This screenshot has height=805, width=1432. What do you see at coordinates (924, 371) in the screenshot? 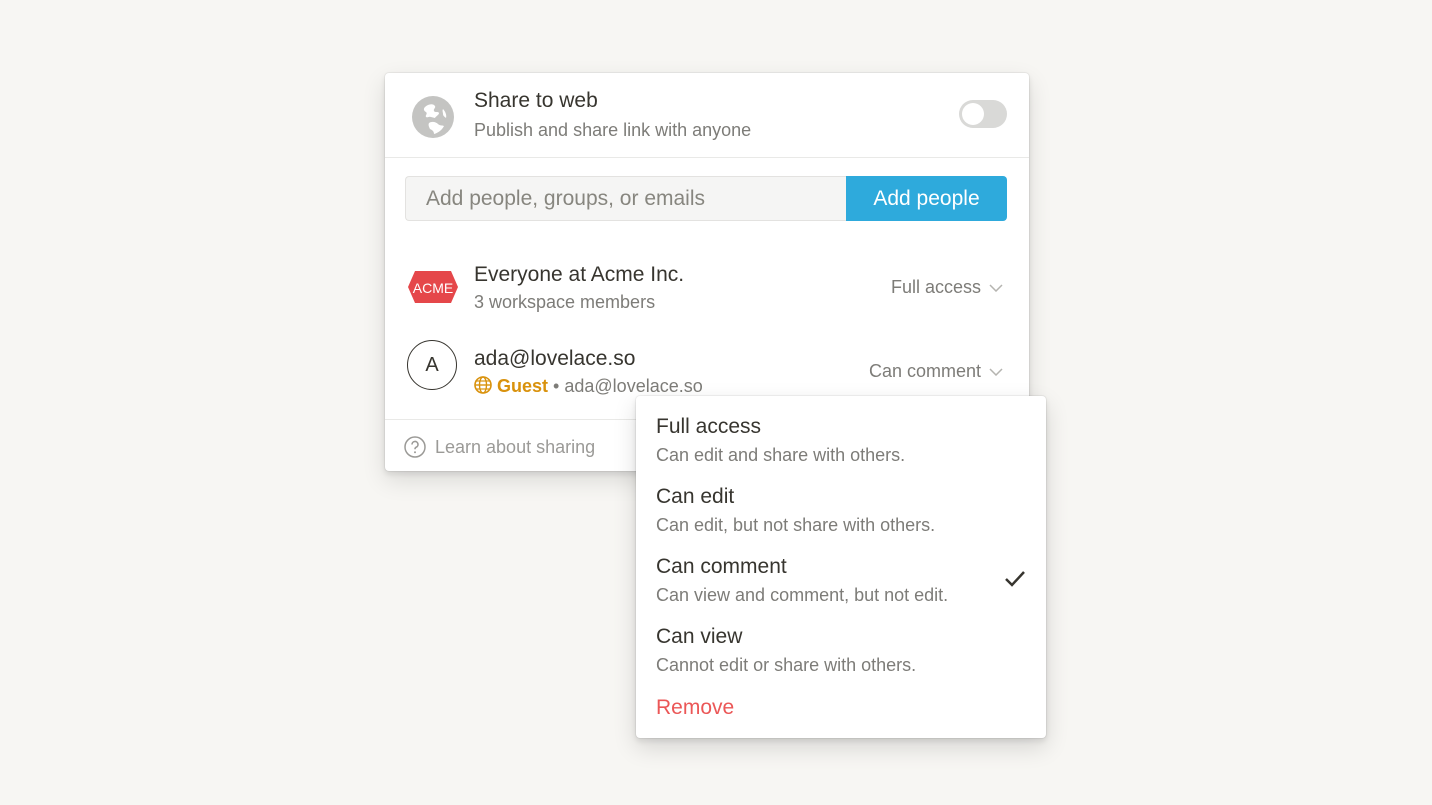
I see `member-role-label: Can comment` at bounding box center [924, 371].